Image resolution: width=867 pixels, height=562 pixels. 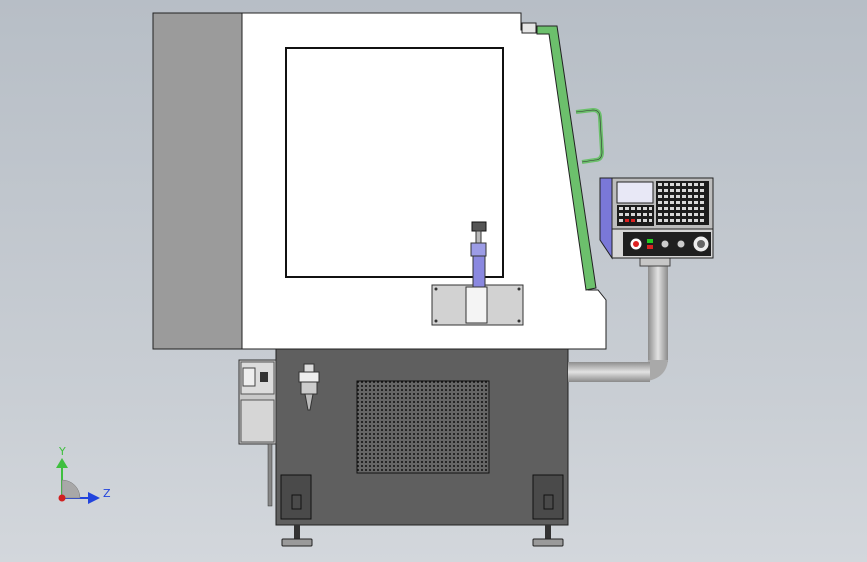 What do you see at coordinates (83, 474) in the screenshot?
I see `coordinate-triad: Y Z` at bounding box center [83, 474].